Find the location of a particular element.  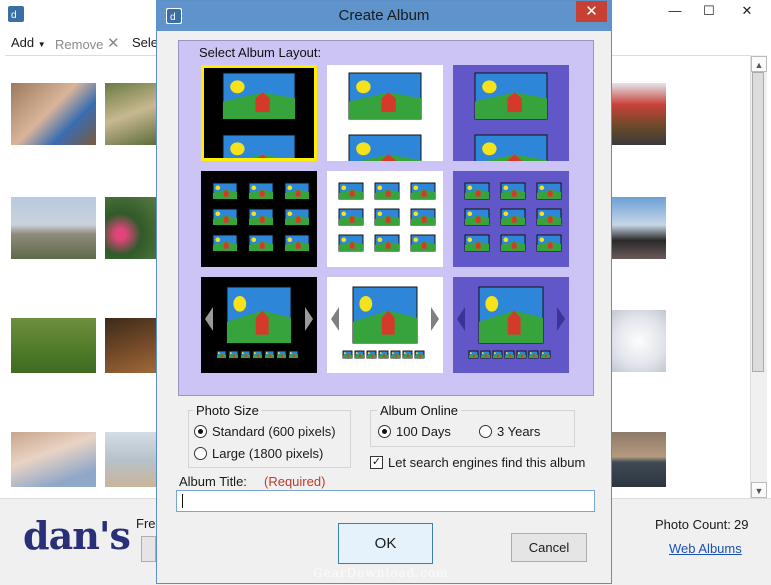

text-cursor is located at coordinates (182, 501).